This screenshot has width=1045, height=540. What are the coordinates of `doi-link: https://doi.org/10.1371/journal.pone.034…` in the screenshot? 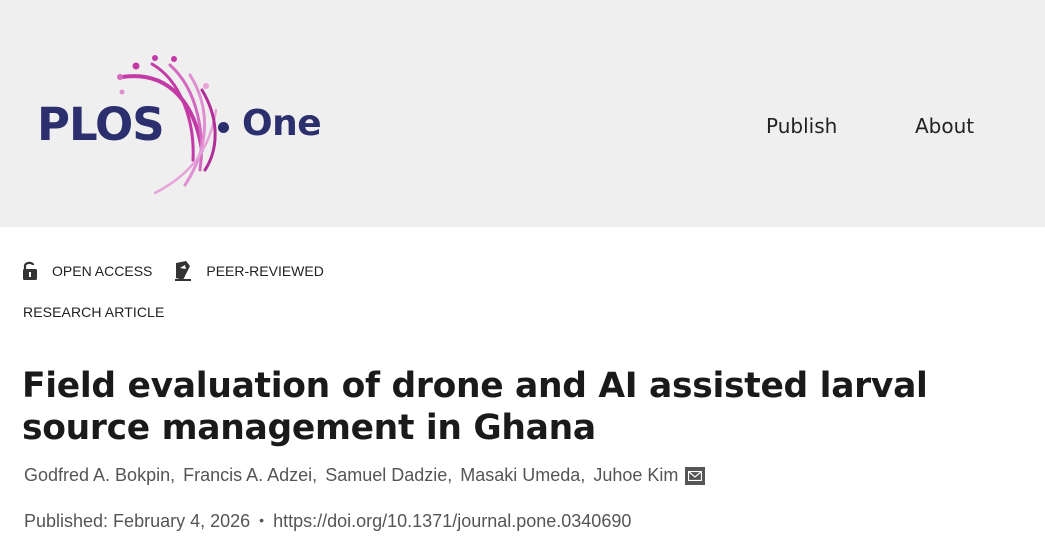 It's located at (452, 521).